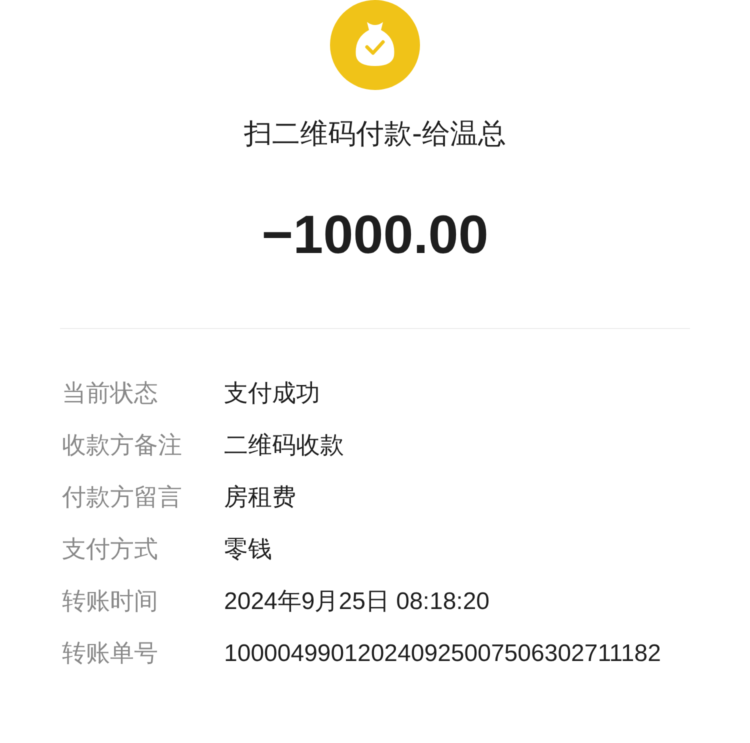 The height and width of the screenshot is (743, 750). What do you see at coordinates (248, 550) in the screenshot?
I see `detail-value: 零钱` at bounding box center [248, 550].